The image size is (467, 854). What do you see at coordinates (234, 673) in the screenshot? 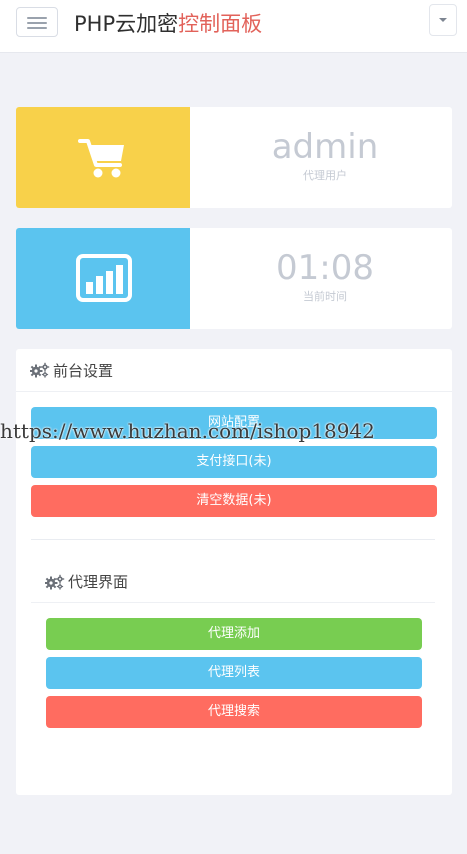
I see `agent-list-button: 代理列表` at bounding box center [234, 673].